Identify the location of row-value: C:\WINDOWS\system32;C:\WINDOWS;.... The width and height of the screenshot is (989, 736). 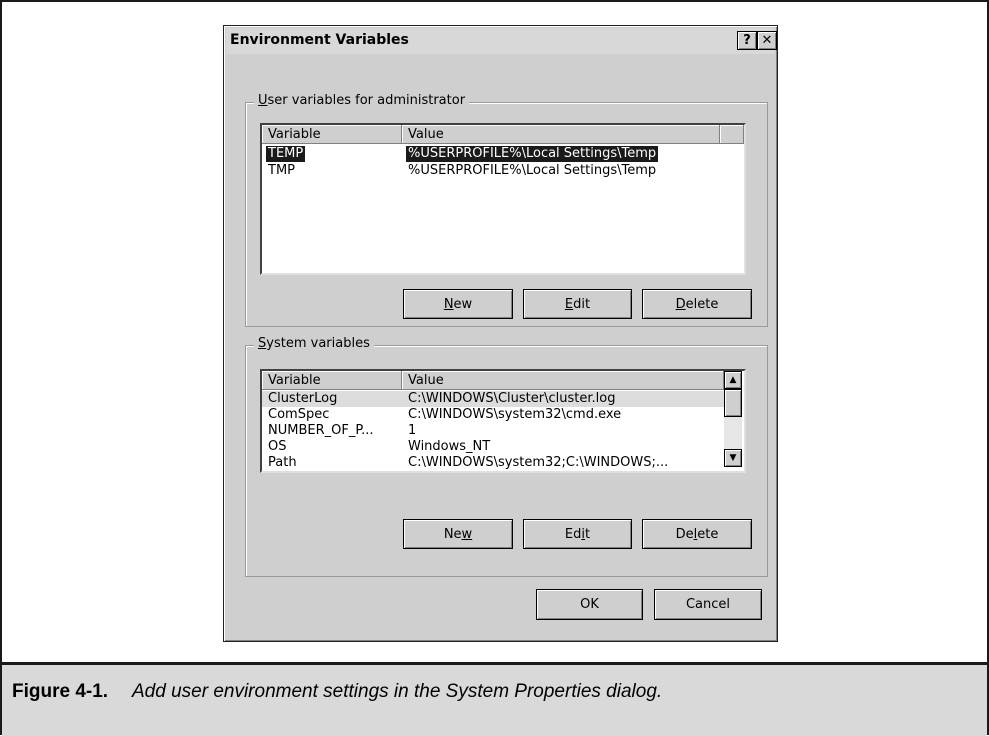
(538, 462).